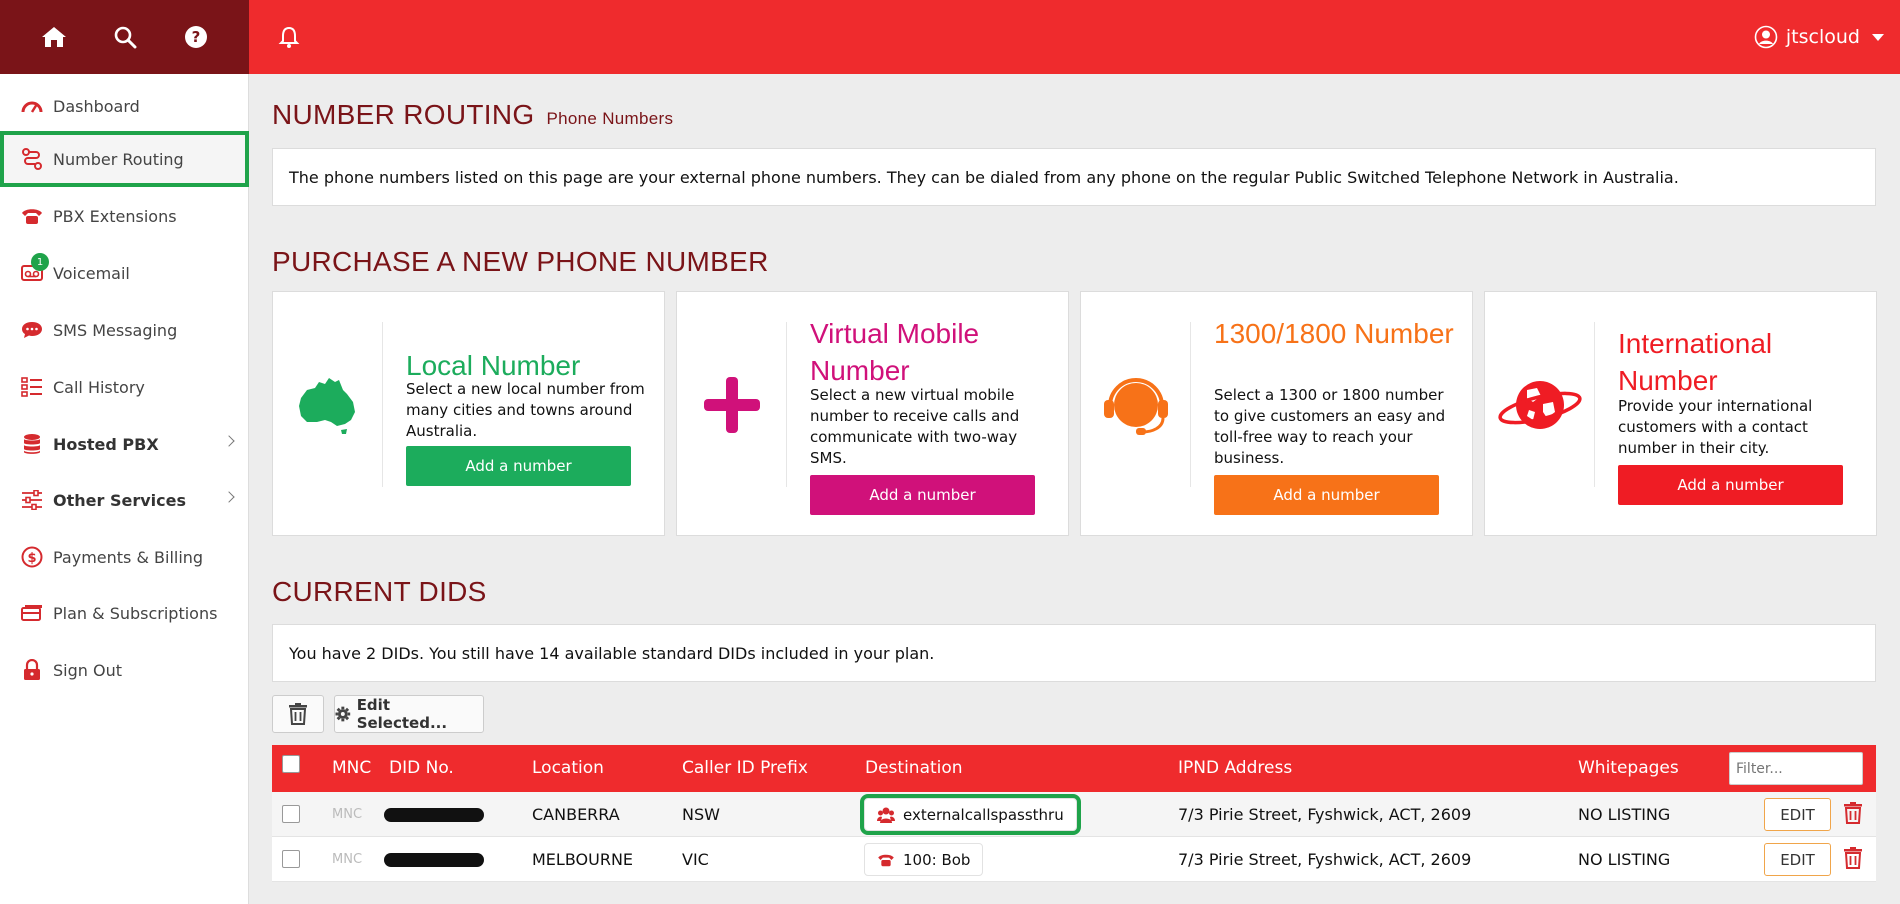  Describe the element at coordinates (1878, 37) in the screenshot. I see `chevron-down-icon` at that location.